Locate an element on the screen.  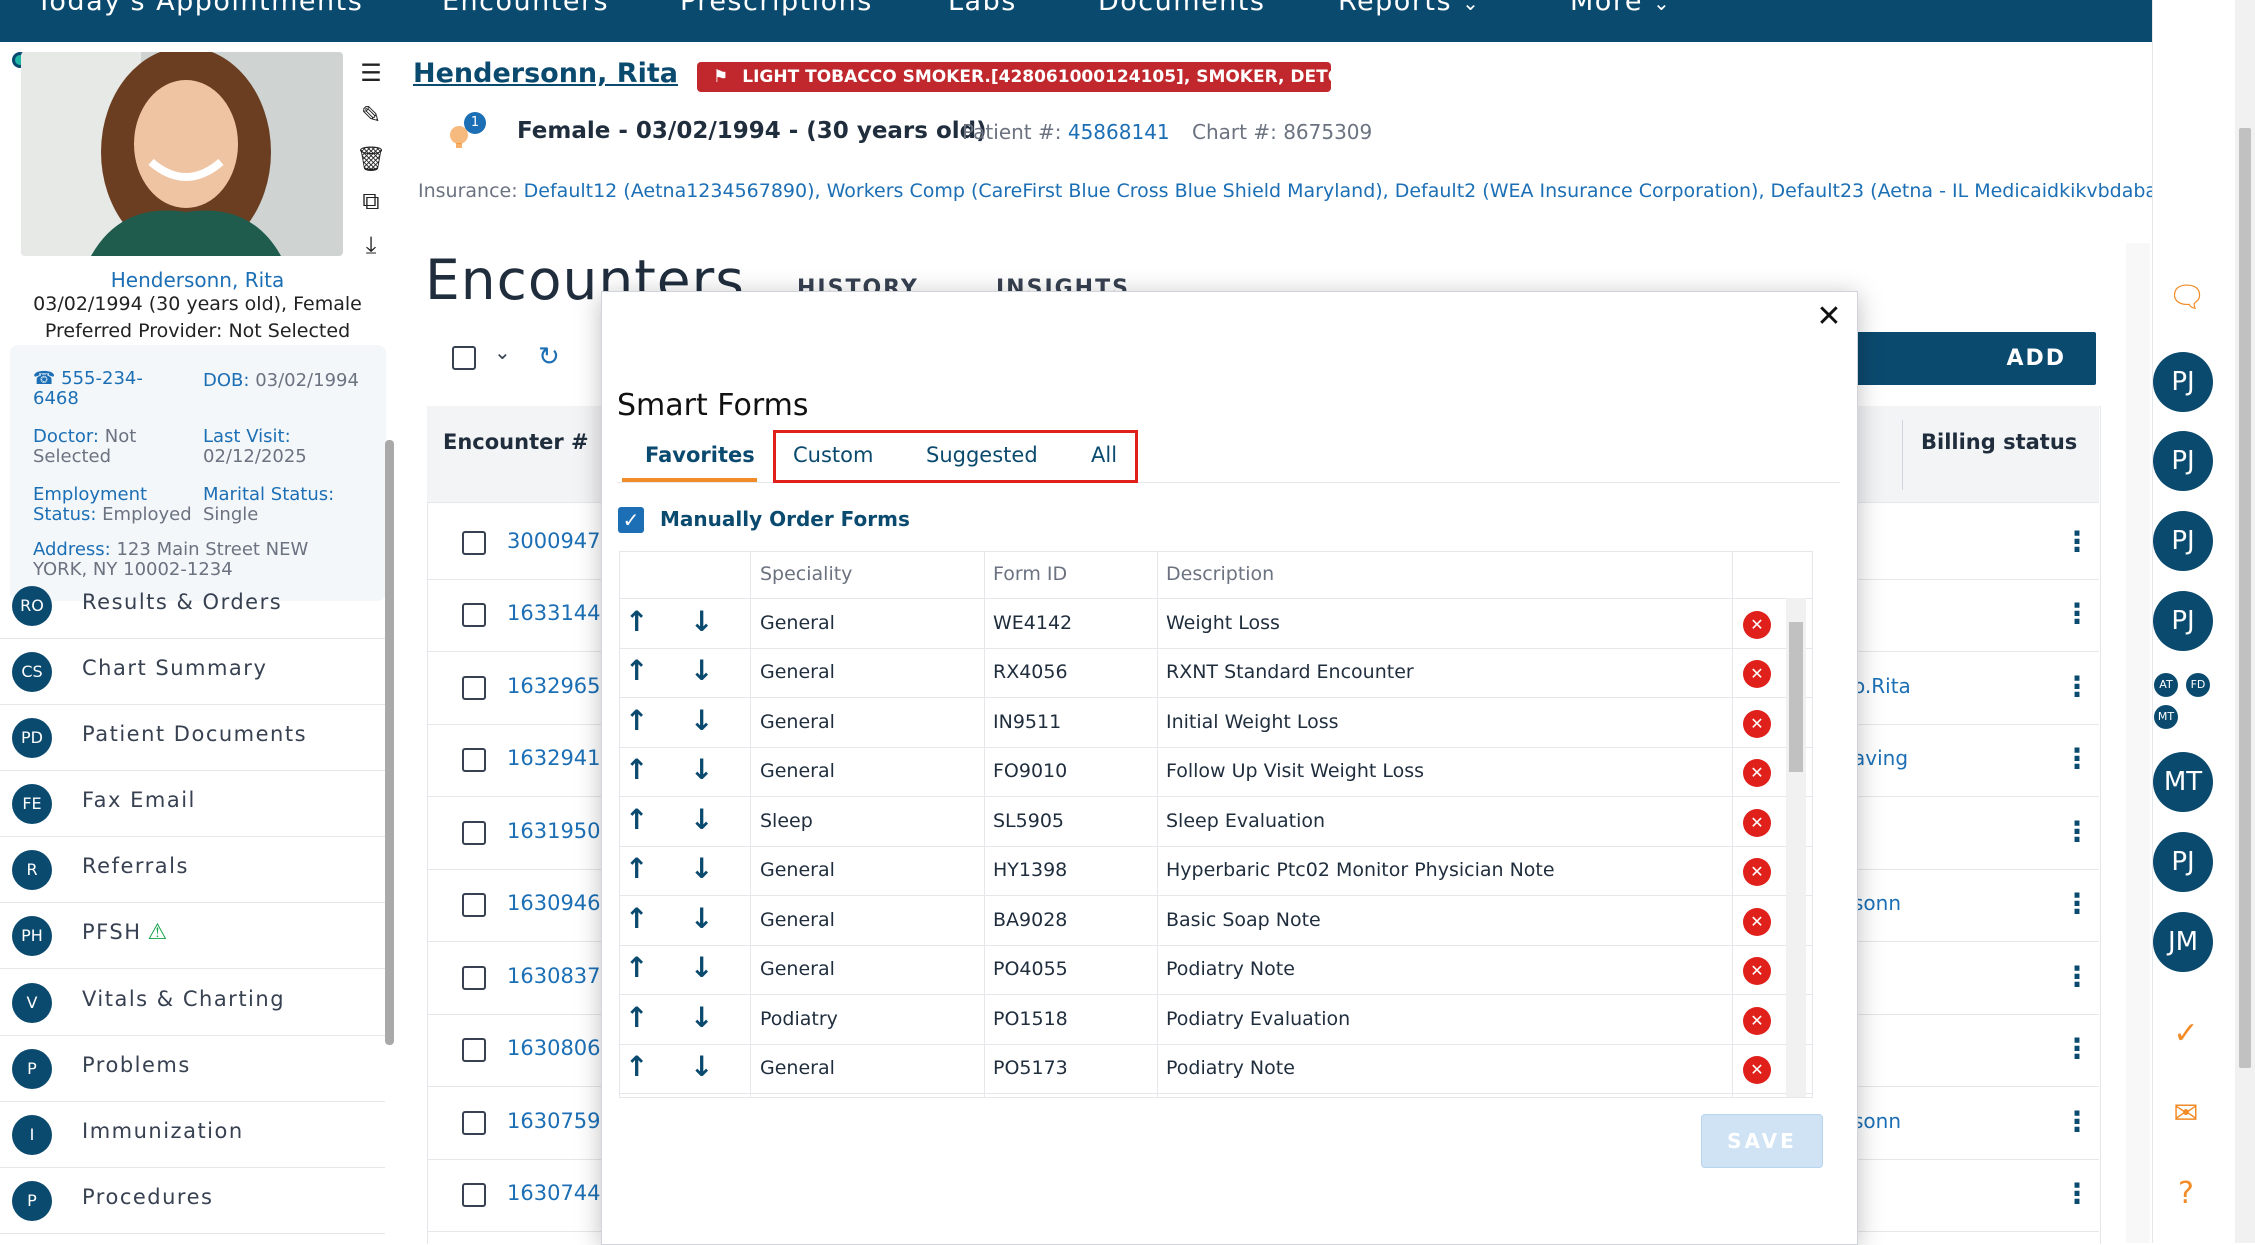
window-scroll-thumb is located at coordinates (2245, 598).